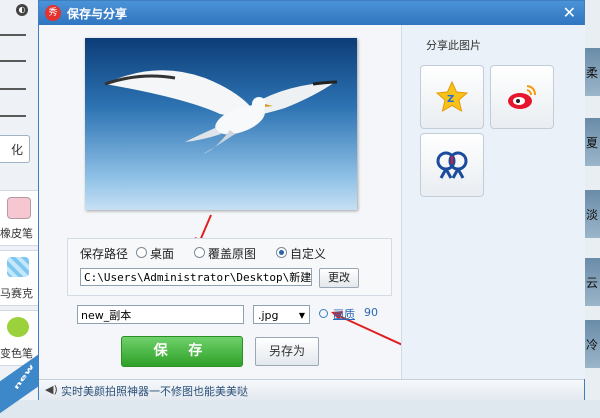 The image size is (600, 418). Describe the element at coordinates (104, 254) in the screenshot. I see `save-path-label: 保存路径` at that location.